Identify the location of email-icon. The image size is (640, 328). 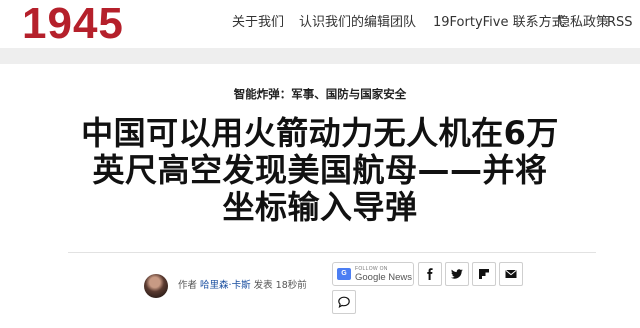
(511, 274).